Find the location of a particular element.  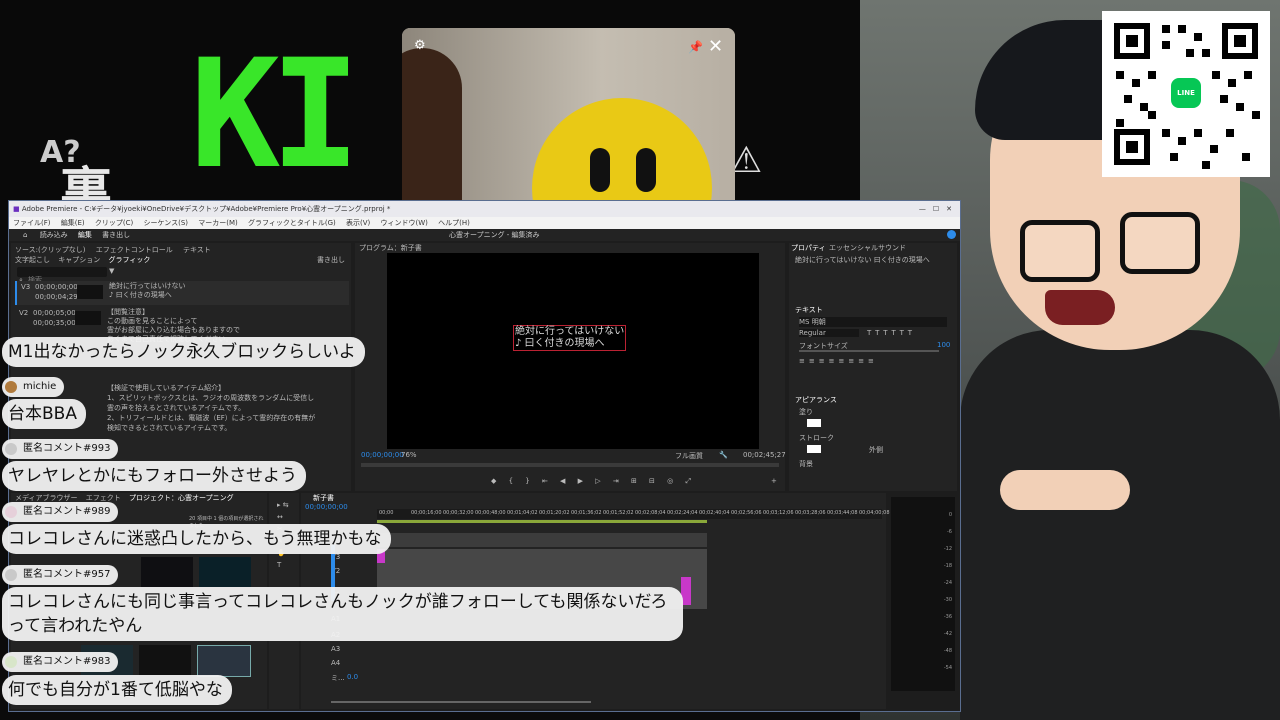

meter-tick: -48 is located at coordinates (947, 651).